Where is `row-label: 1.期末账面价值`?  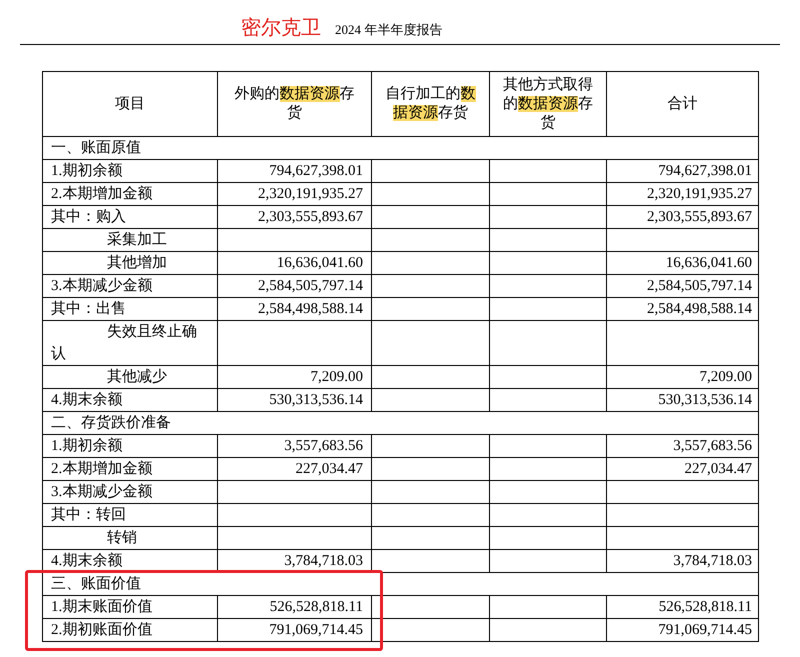 row-label: 1.期末账面价值 is located at coordinates (102, 607).